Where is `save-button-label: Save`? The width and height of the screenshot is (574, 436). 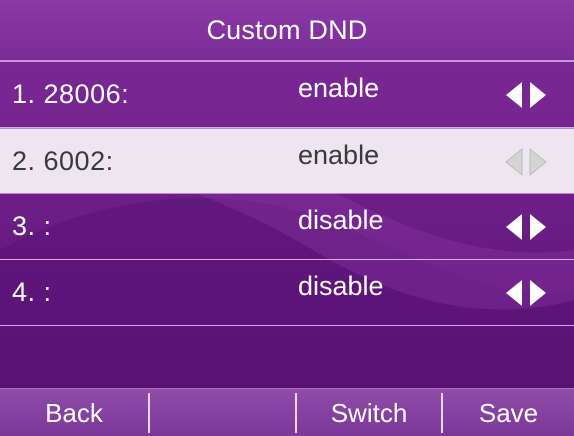
save-button-label: Save is located at coordinates (508, 412).